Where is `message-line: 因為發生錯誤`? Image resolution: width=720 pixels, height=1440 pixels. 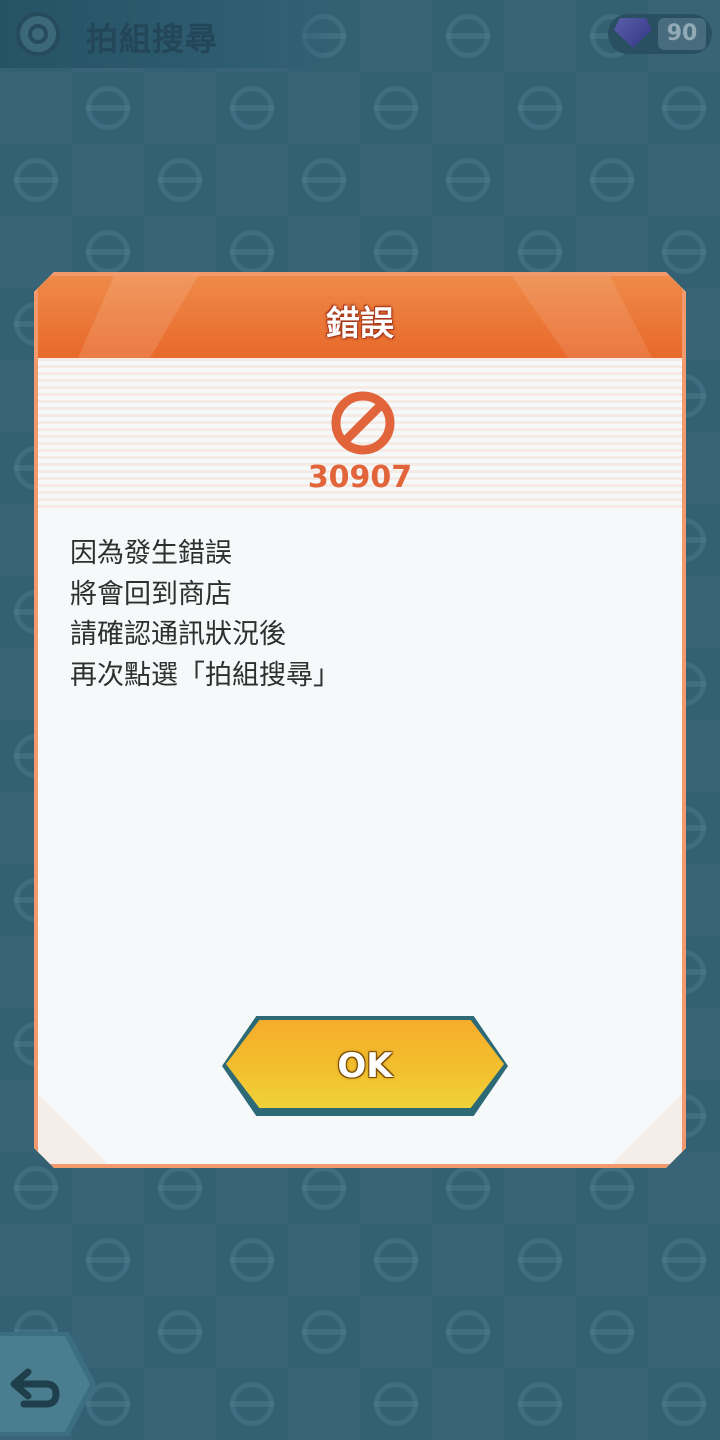
message-line: 因為發生錯誤 is located at coordinates (151, 553).